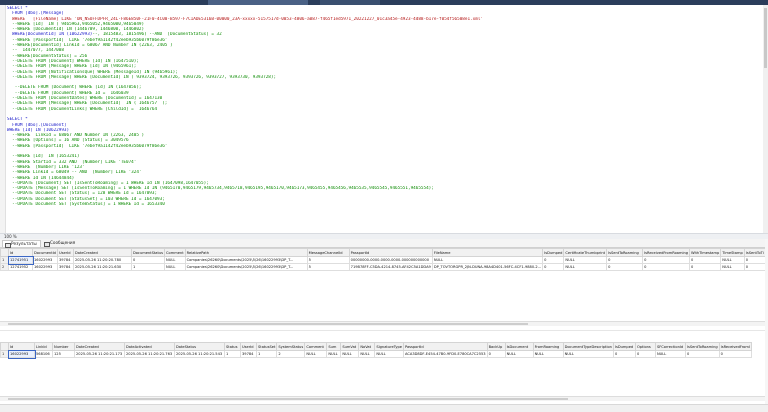  What do you see at coordinates (291, 354) in the screenshot?
I see `table-cell: 2` at bounding box center [291, 354].